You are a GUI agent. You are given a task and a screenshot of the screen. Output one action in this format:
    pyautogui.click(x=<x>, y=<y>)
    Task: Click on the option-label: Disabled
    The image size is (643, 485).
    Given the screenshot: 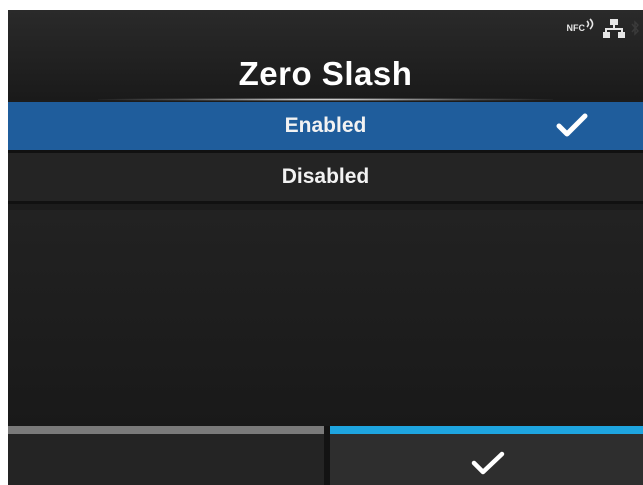 What is the action you would take?
    pyautogui.click(x=325, y=176)
    